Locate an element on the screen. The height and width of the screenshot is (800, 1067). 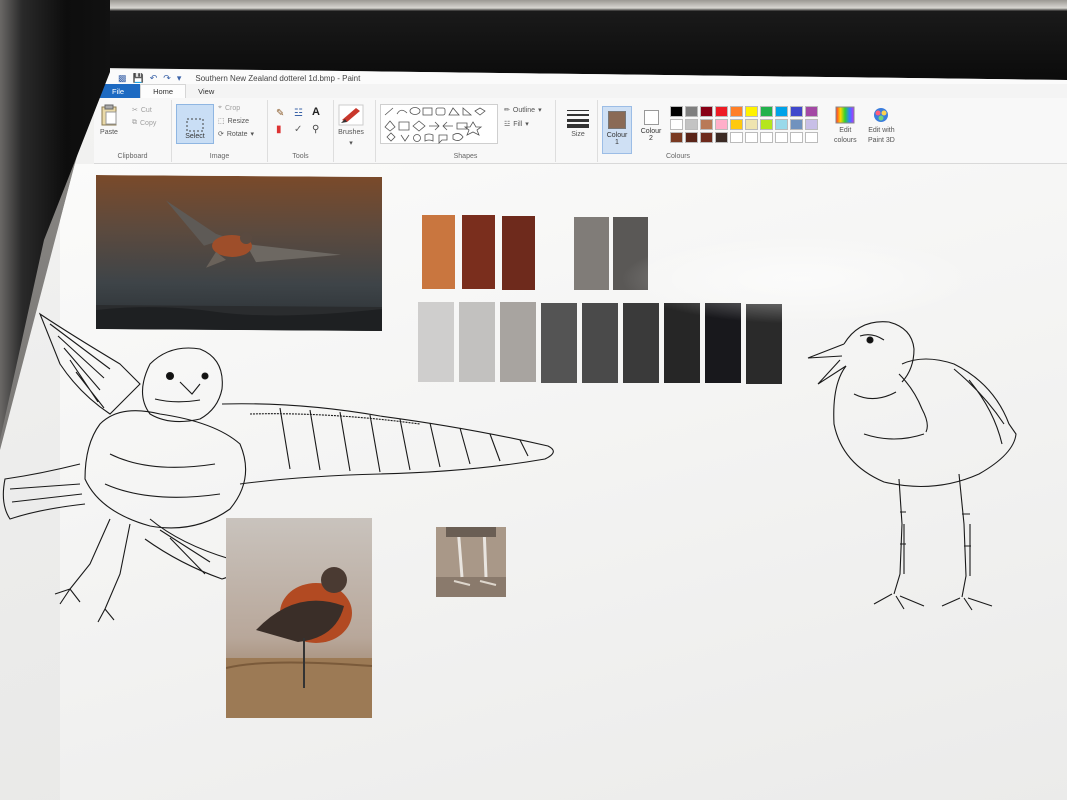
fill-bucket-icon: ☳ is located at coordinates (298, 113).